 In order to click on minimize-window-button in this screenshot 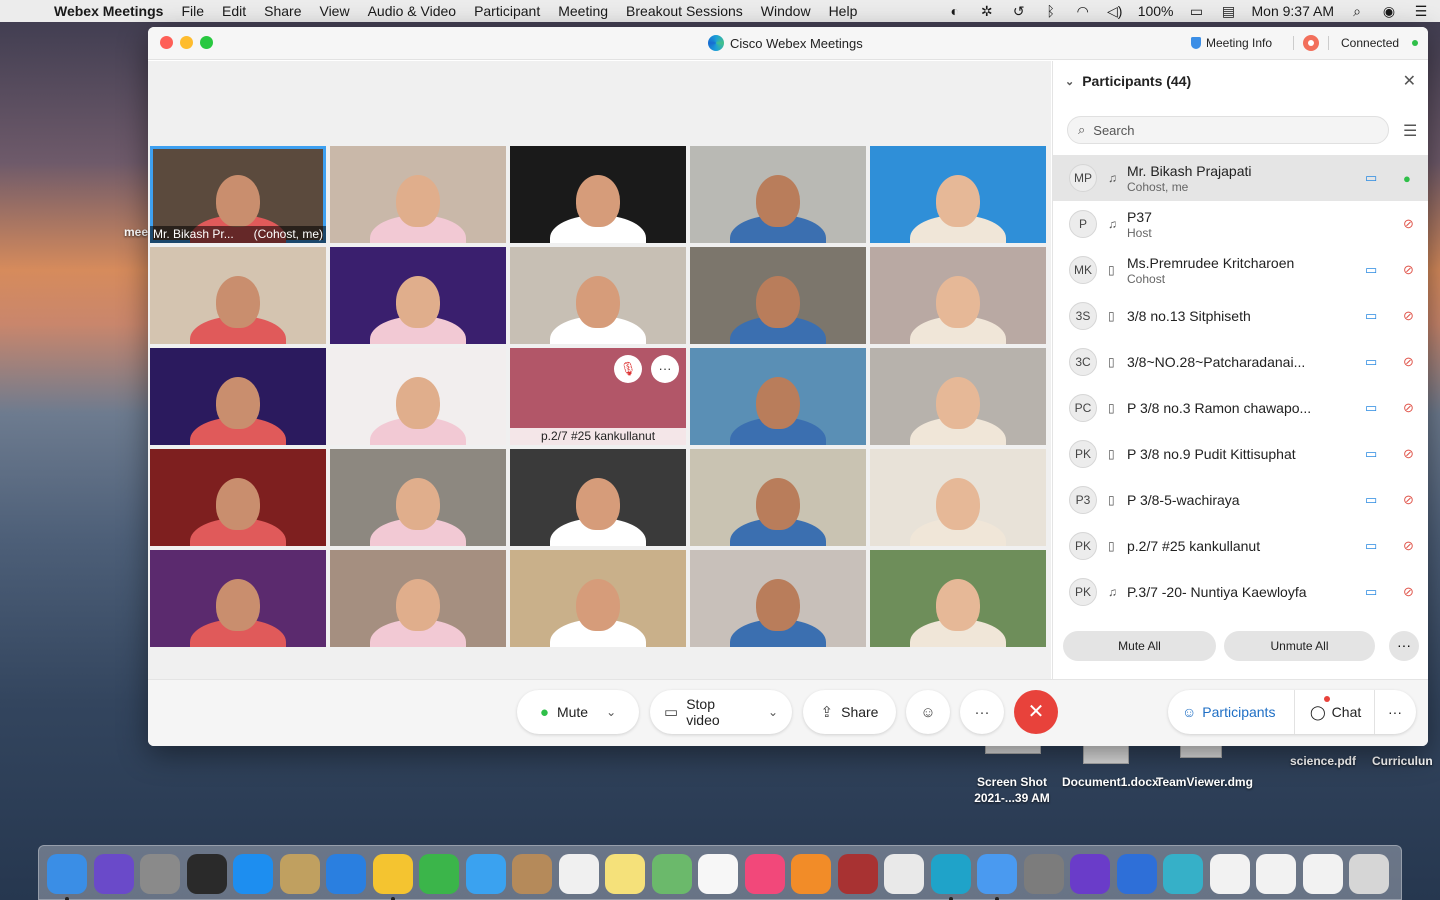, I will do `click(186, 42)`.